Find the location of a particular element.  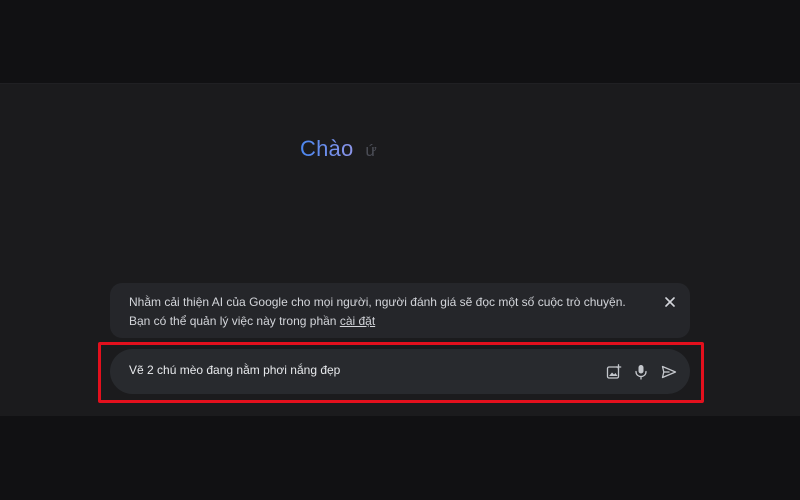

settings-link: cài đặt is located at coordinates (357, 321).